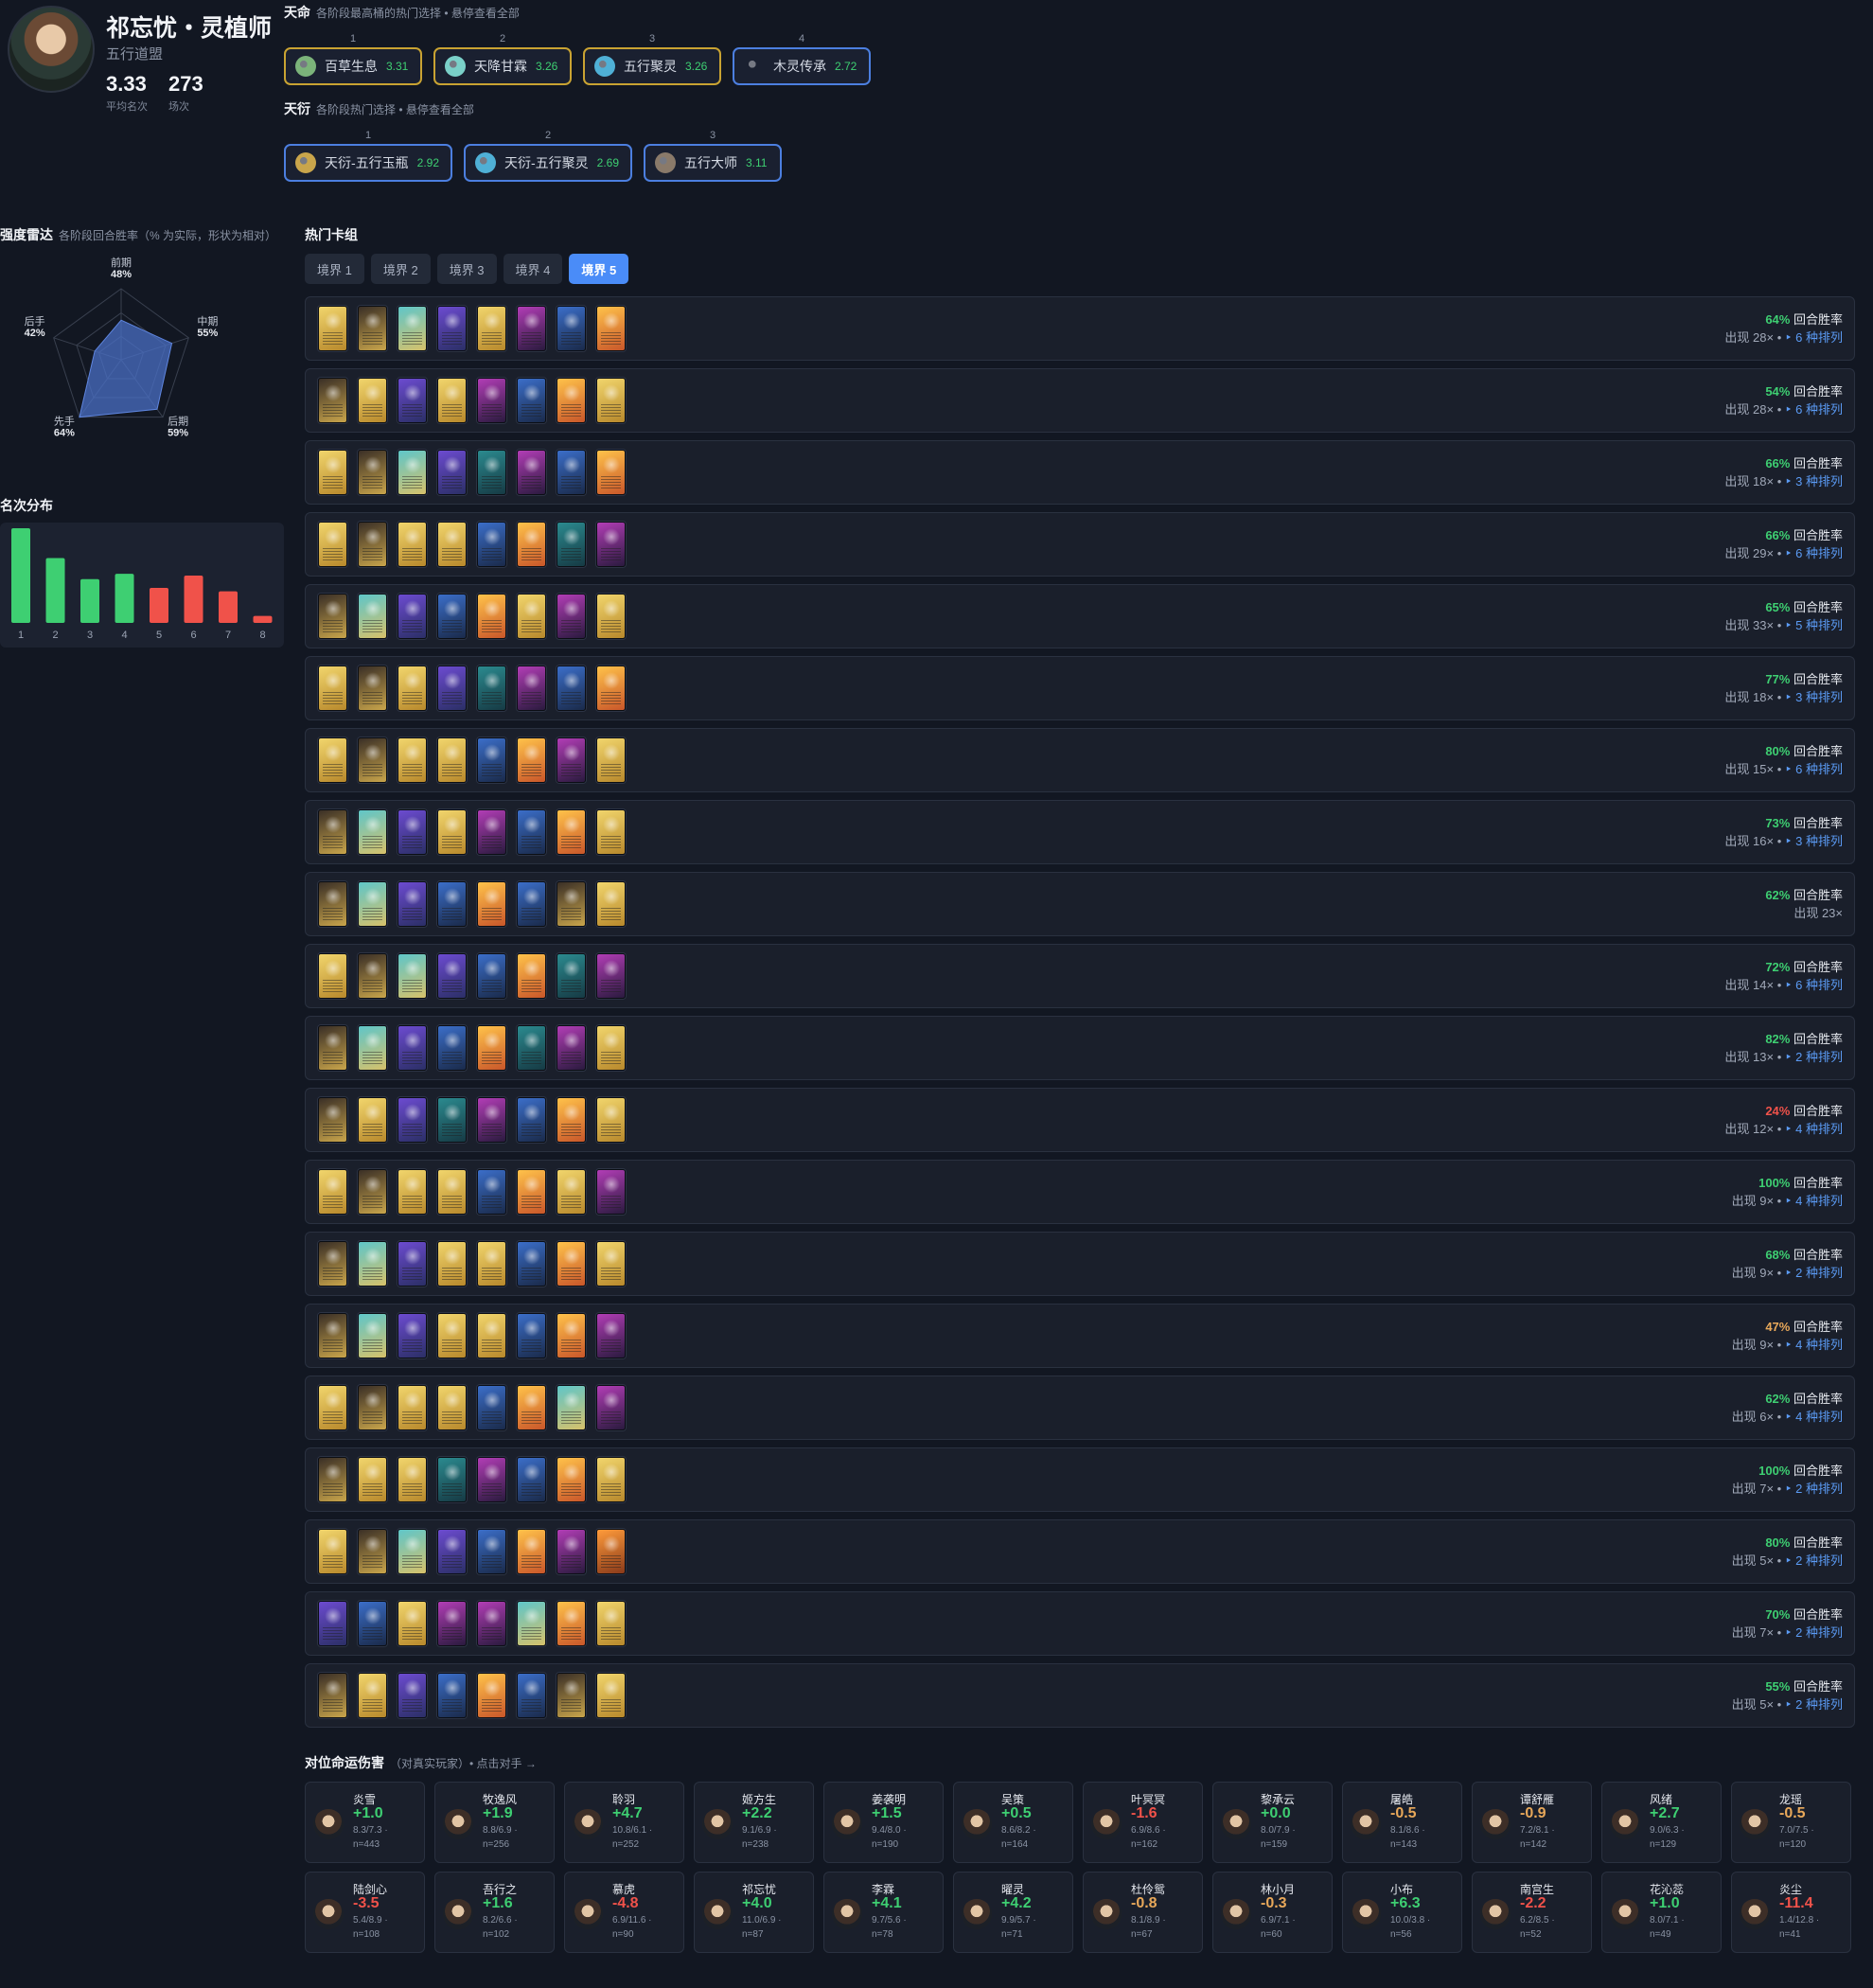 Image resolution: width=1873 pixels, height=1988 pixels. I want to click on matchup-card: 花沁蕊 +1.0 8.0/7.1 · n=49, so click(1661, 1912).